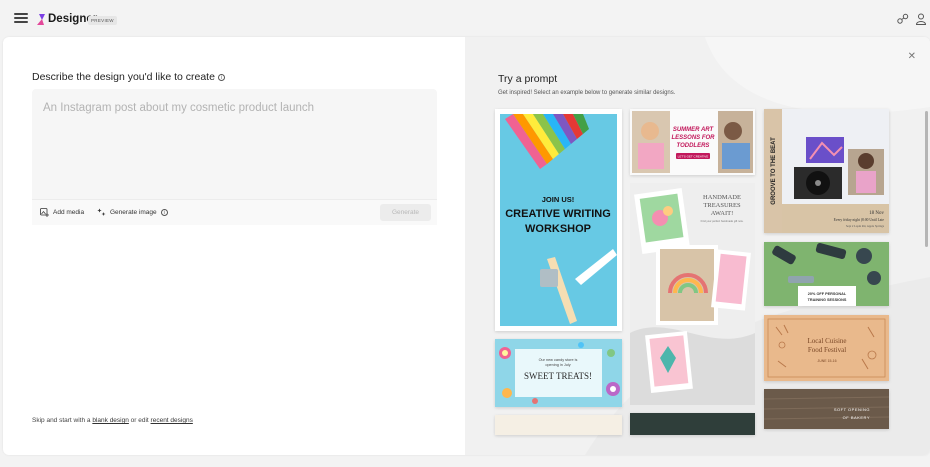 This screenshot has height=467, width=930. What do you see at coordinates (912, 56) in the screenshot?
I see `close-icon: ✕` at bounding box center [912, 56].